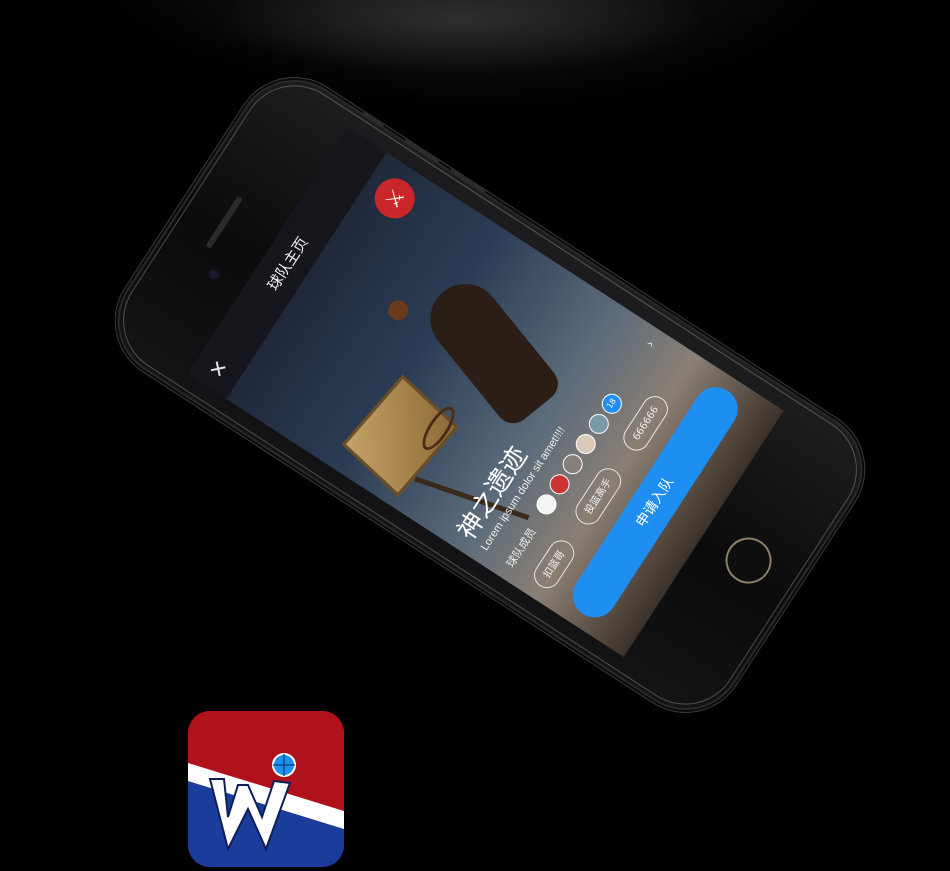  I want to click on player-silhouette, so click(490, 350).